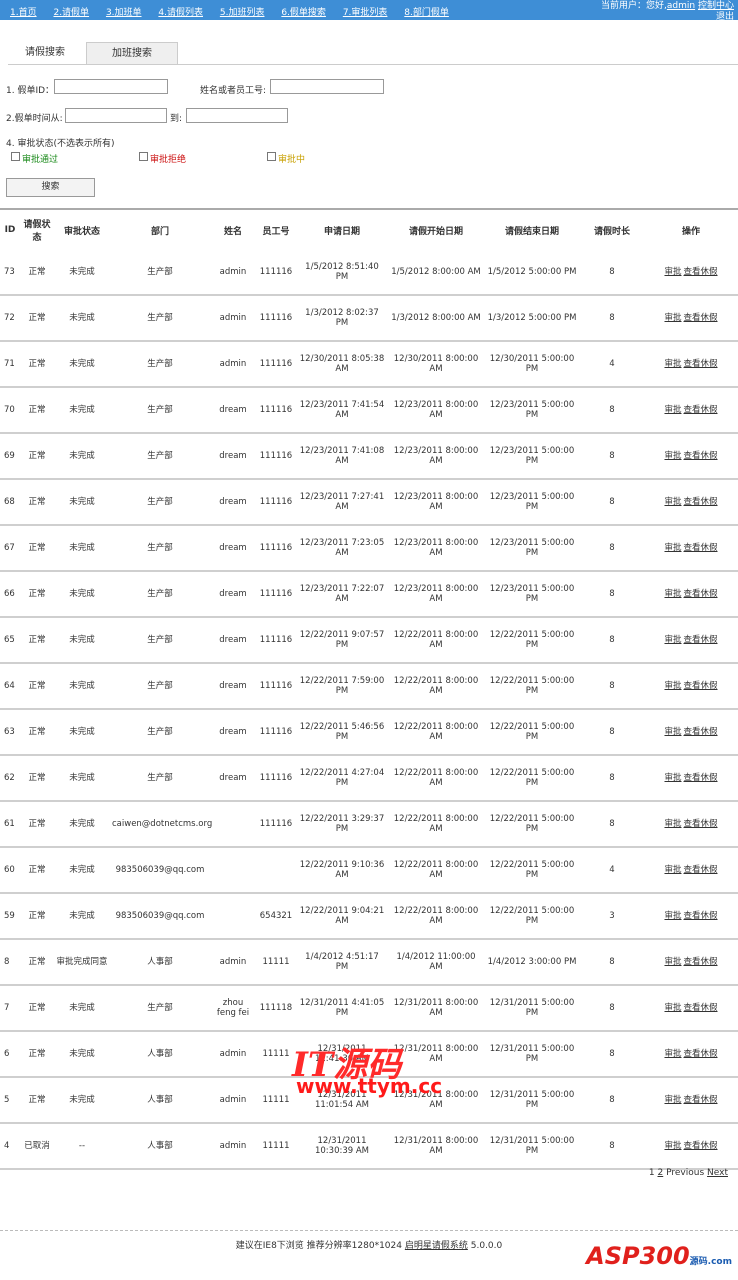 This screenshot has height=1280, width=738. I want to click on pager-page-2: 2, so click(661, 1173).